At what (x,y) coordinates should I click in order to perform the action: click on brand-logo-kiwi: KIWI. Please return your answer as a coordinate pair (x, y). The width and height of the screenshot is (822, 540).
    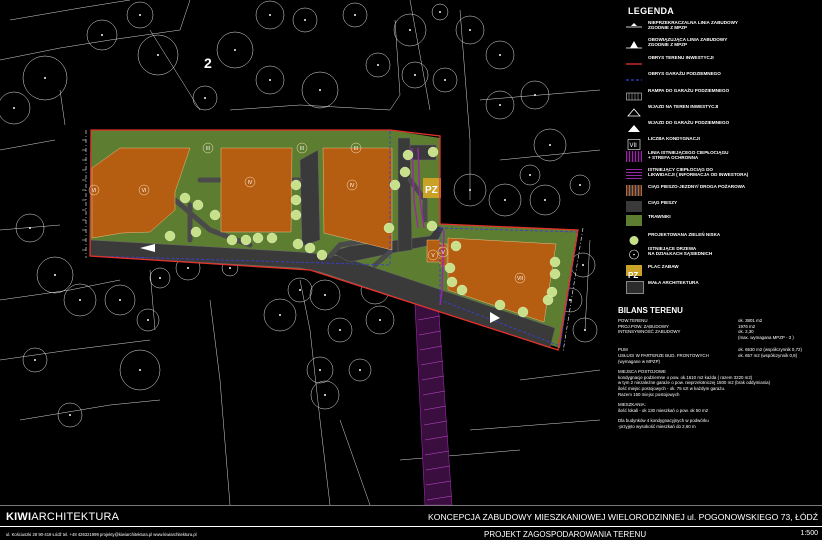
    Looking at the image, I should click on (19, 517).